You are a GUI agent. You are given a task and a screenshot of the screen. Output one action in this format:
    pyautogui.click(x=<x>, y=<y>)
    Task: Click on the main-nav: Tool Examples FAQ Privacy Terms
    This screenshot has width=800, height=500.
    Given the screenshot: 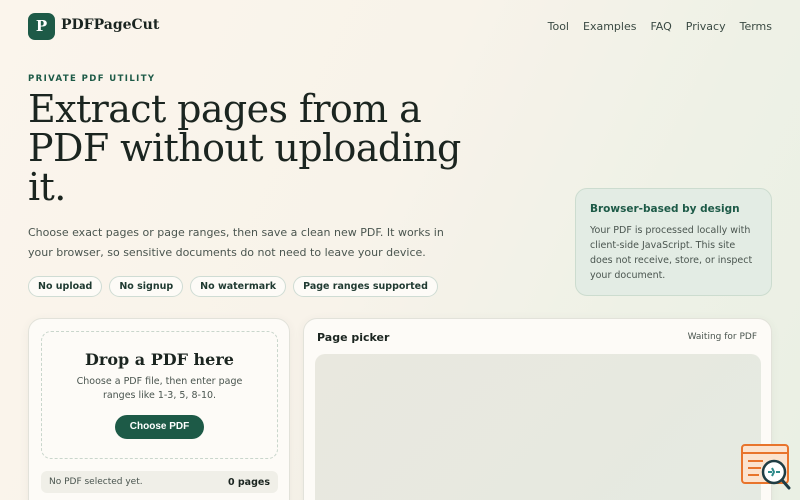 What is the action you would take?
    pyautogui.click(x=660, y=26)
    